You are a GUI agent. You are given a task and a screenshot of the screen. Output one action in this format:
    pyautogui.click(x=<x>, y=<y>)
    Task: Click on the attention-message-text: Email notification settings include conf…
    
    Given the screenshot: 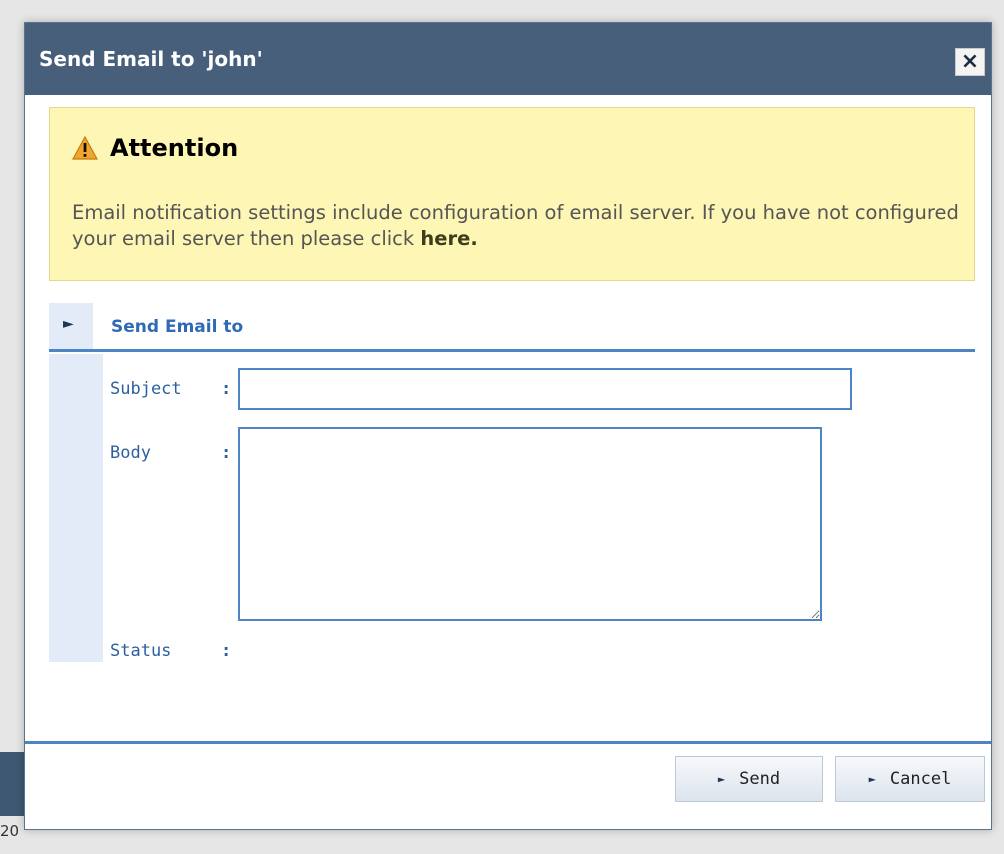 What is the action you would take?
    pyautogui.click(x=515, y=225)
    